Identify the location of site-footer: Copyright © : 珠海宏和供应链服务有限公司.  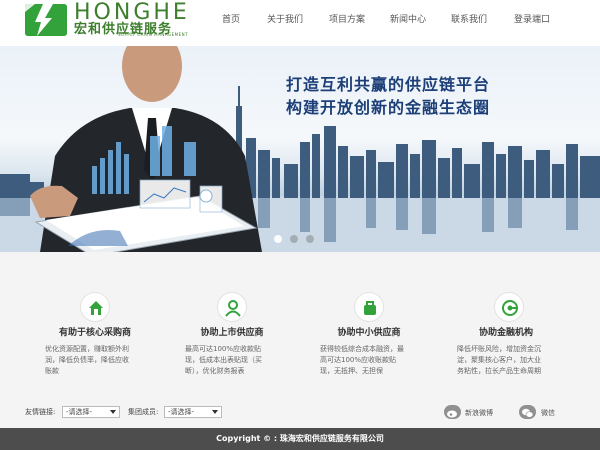
(300, 439).